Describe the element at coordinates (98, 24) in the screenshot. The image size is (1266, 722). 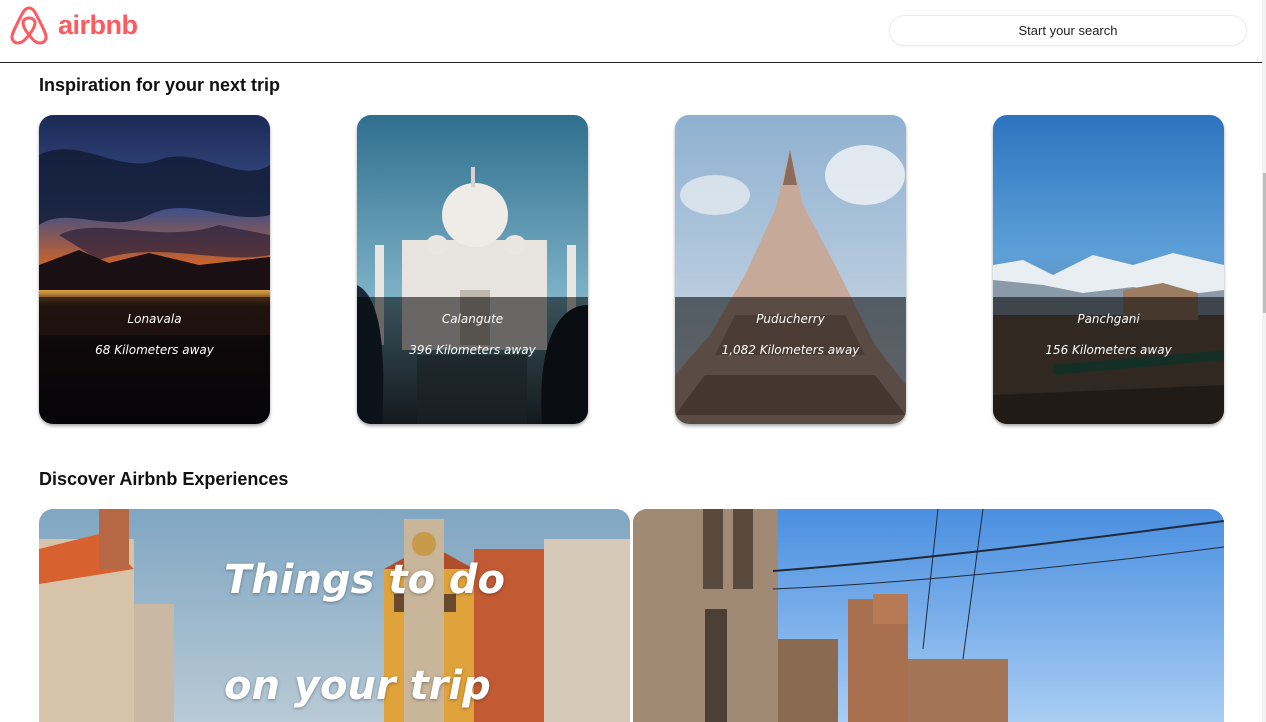
I see `logo-text: airbnb` at that location.